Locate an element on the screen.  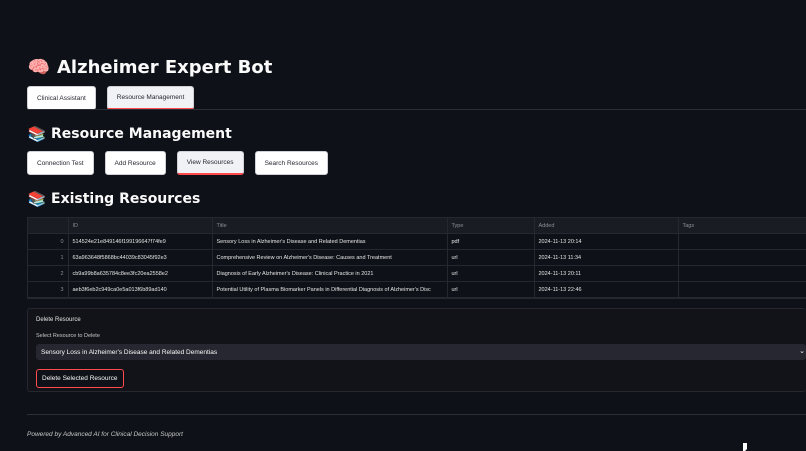
page-title: 🧠 Alzheimer Expert Bot is located at coordinates (150, 68).